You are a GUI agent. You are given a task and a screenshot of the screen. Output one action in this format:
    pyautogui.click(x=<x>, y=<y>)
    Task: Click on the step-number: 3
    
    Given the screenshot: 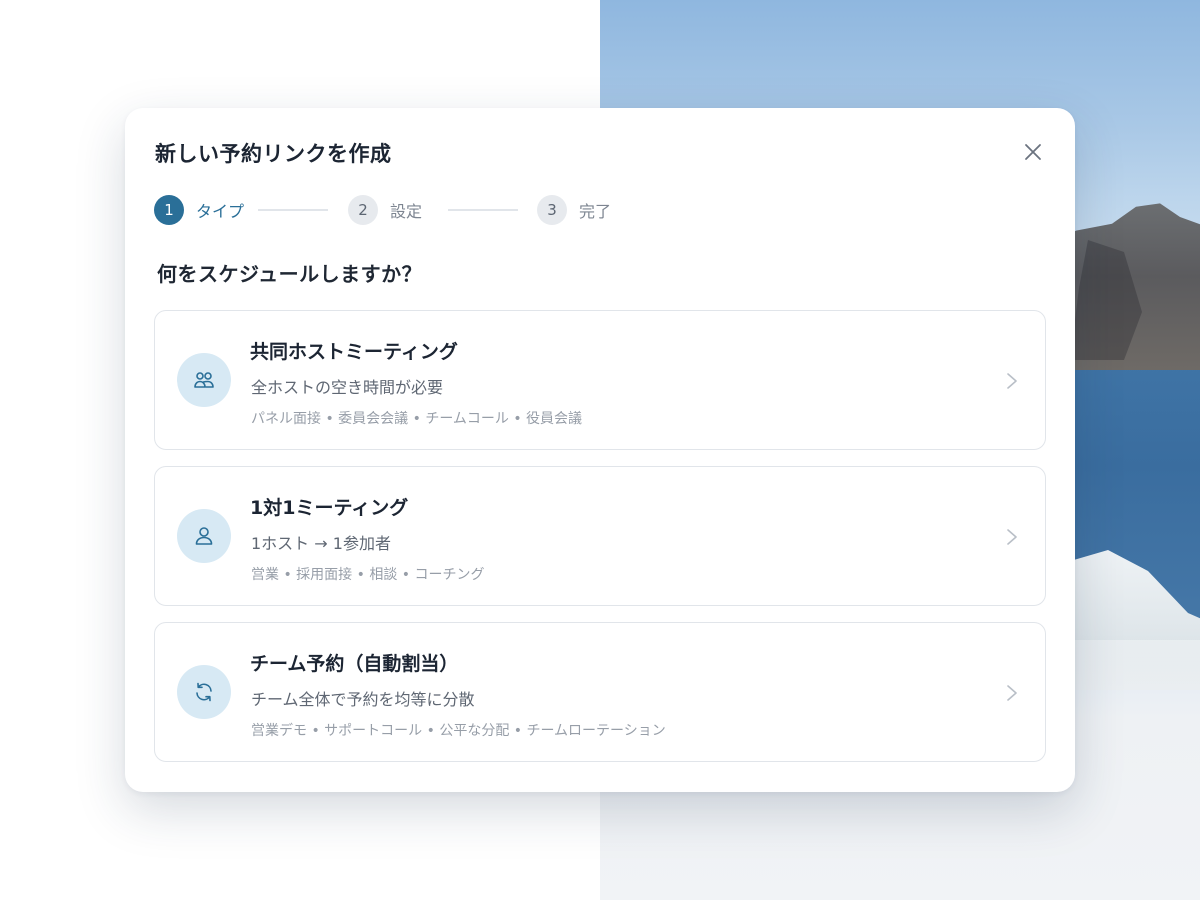 What is the action you would take?
    pyautogui.click(x=552, y=210)
    